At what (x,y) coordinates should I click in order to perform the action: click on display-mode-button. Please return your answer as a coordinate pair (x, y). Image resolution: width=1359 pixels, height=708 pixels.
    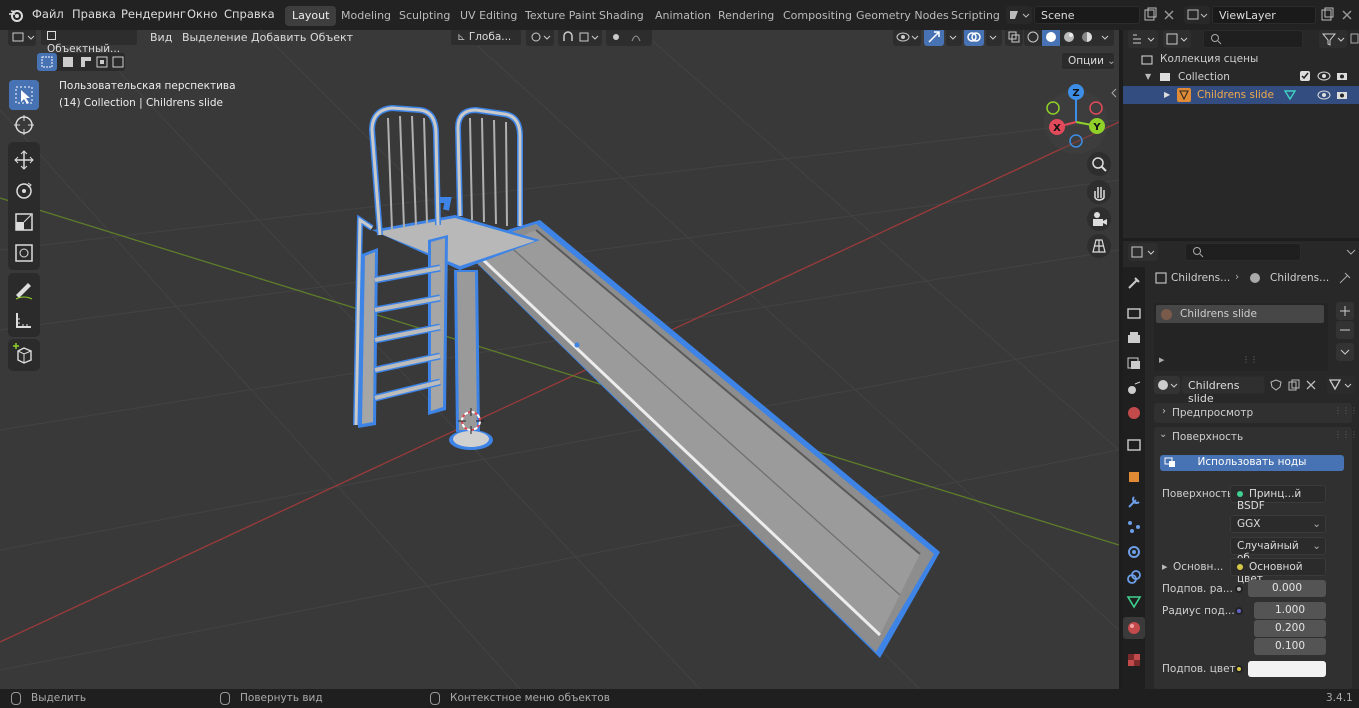
    Looking at the image, I should click on (1177, 39).